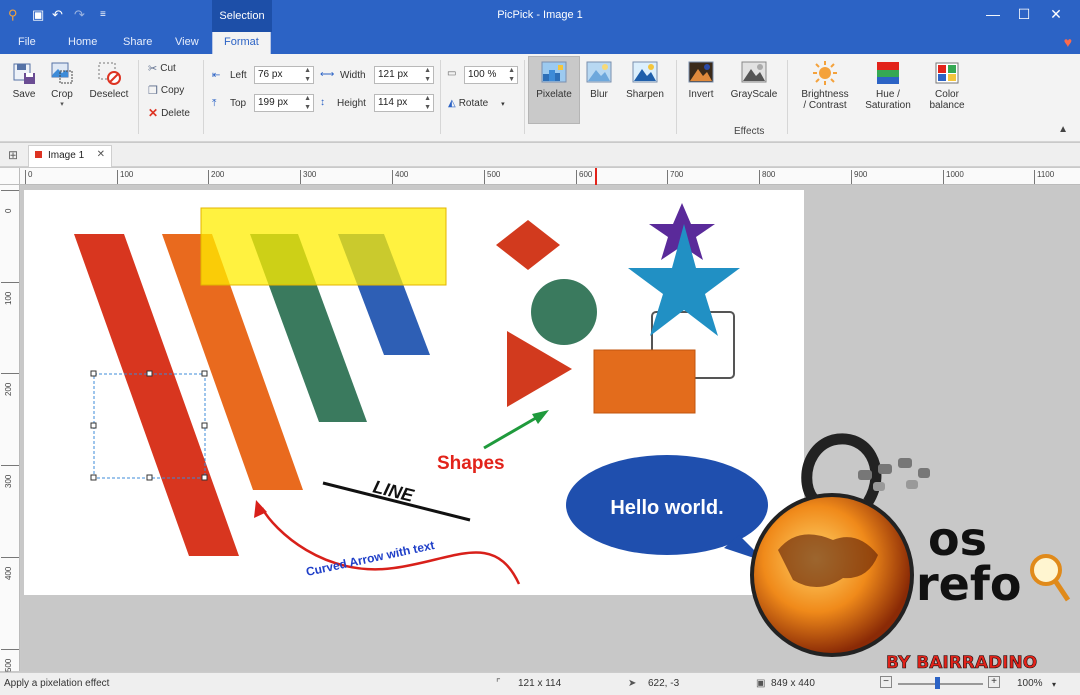 This screenshot has height=695, width=1080. I want to click on delete-icon: ✕, so click(153, 113).